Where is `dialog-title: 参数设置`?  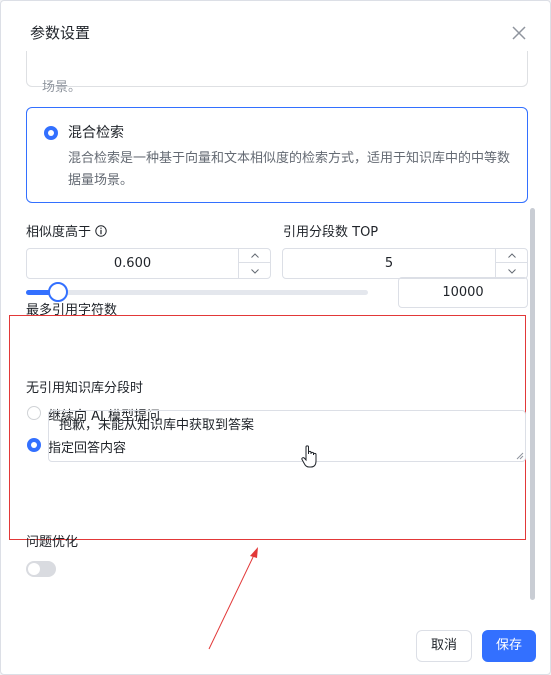 dialog-title: 参数设置 is located at coordinates (60, 33).